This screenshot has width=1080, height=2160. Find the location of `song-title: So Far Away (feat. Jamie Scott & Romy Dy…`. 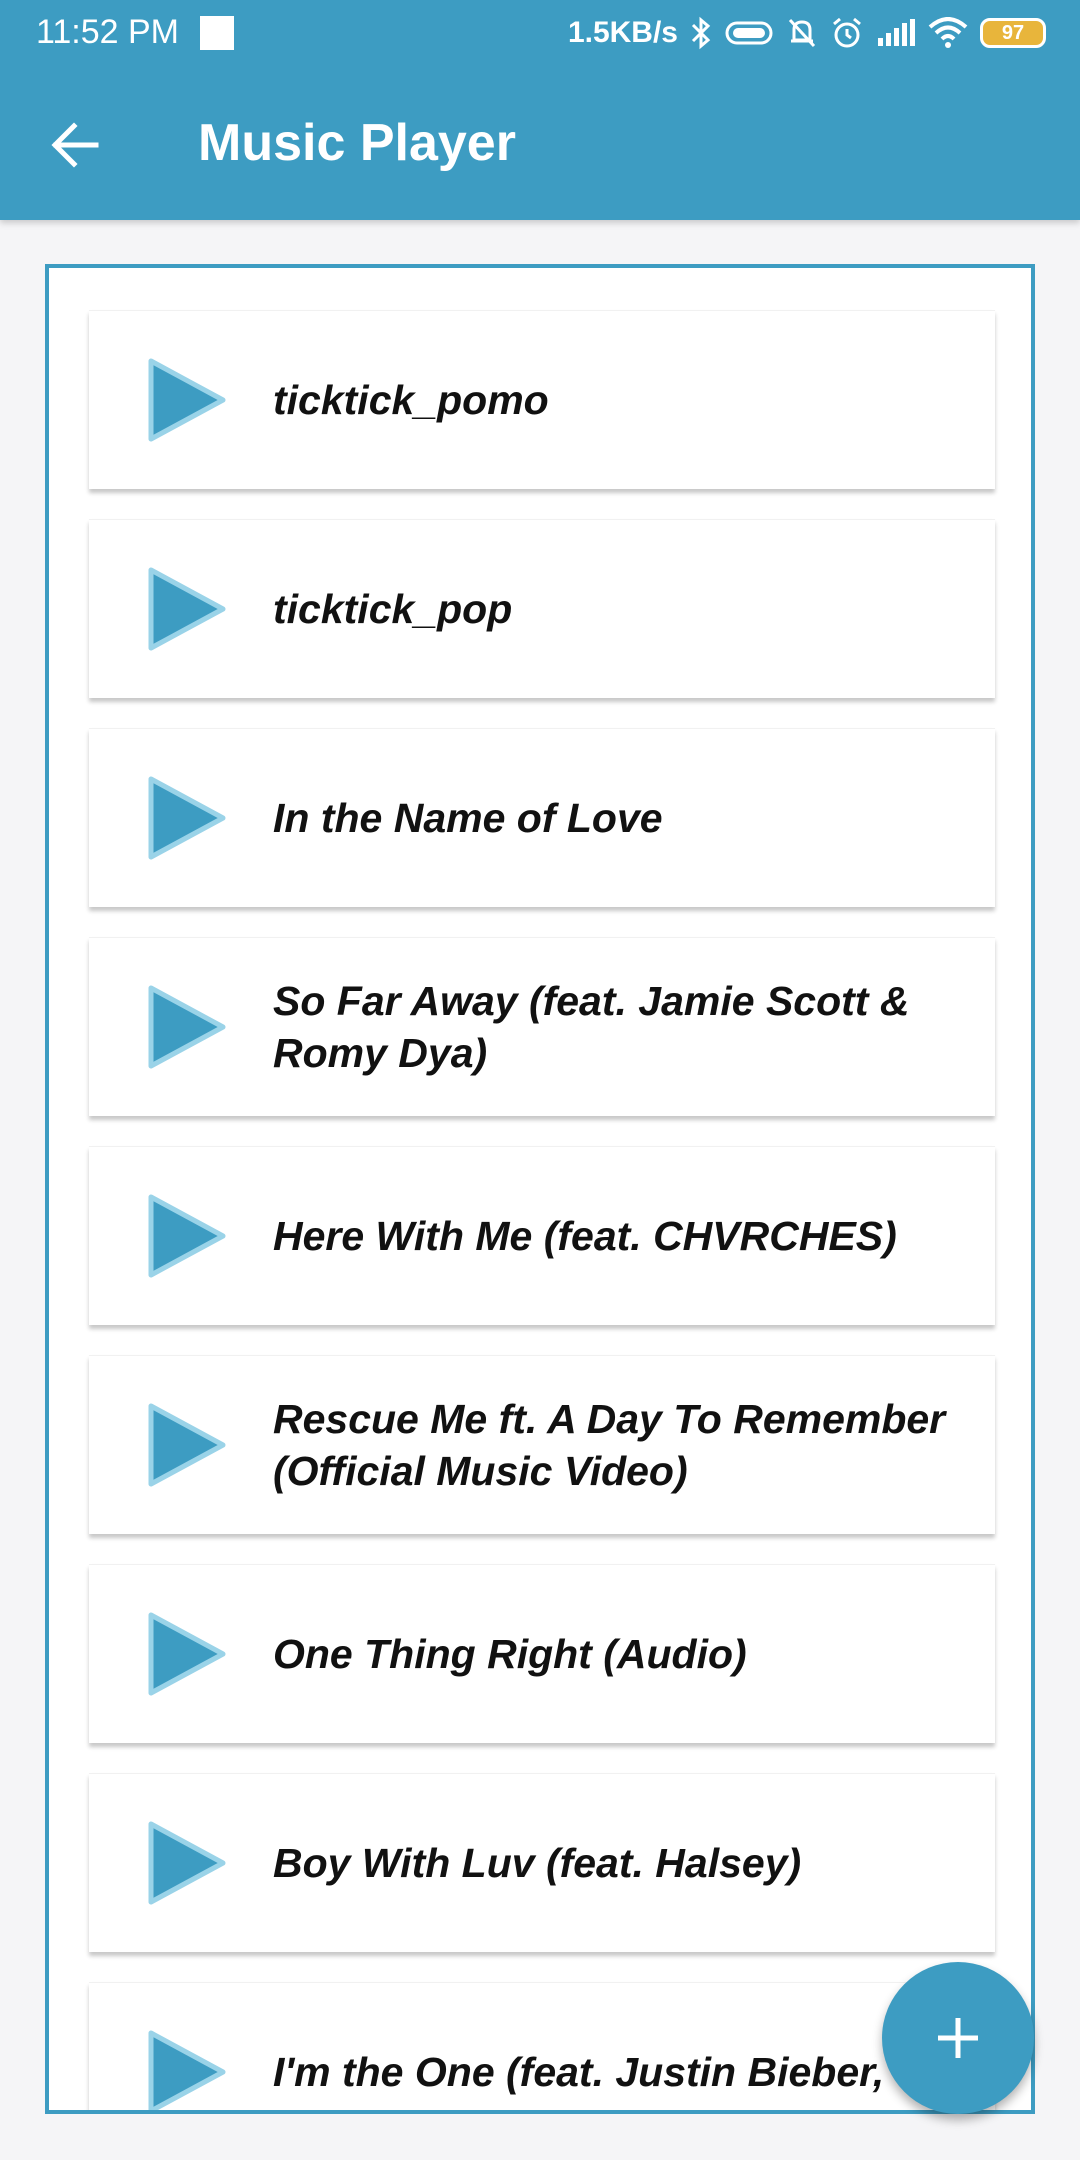

song-title: So Far Away (feat. Jamie Scott & Romy Dy… is located at coordinates (591, 1027).